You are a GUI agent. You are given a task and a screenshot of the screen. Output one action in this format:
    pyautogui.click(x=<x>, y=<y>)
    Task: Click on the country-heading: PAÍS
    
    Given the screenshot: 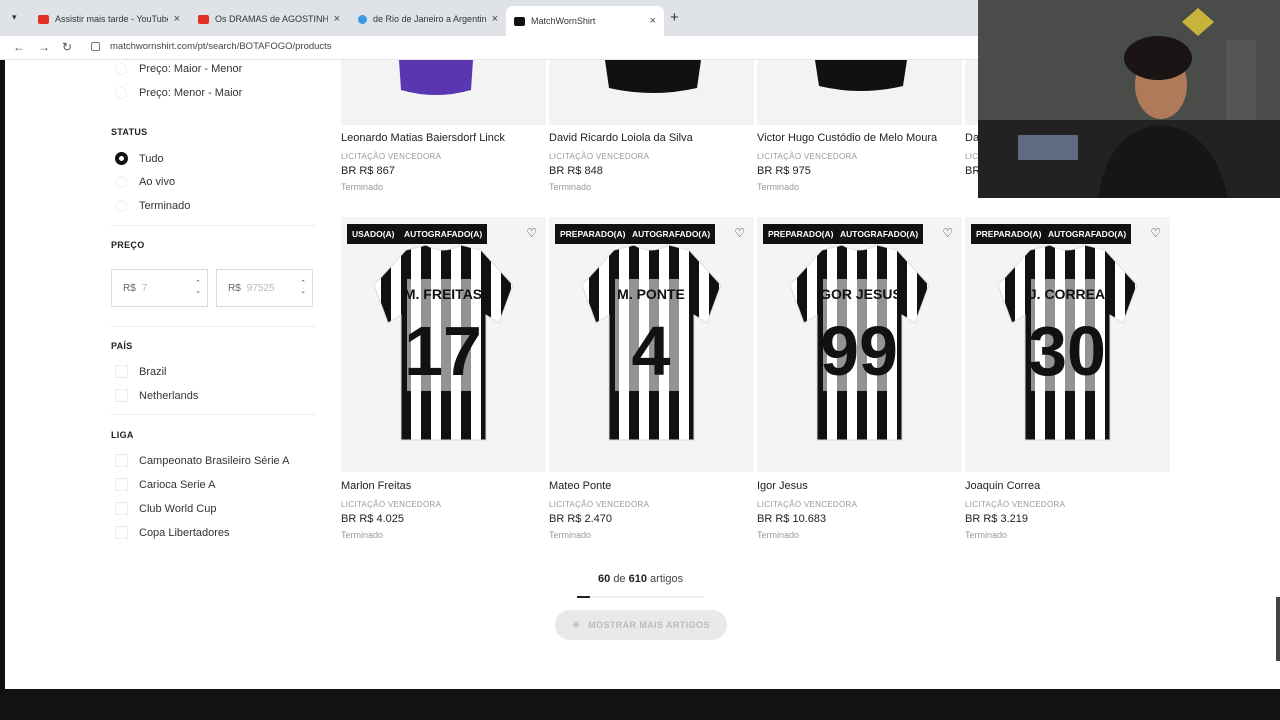 What is the action you would take?
    pyautogui.click(x=122, y=346)
    